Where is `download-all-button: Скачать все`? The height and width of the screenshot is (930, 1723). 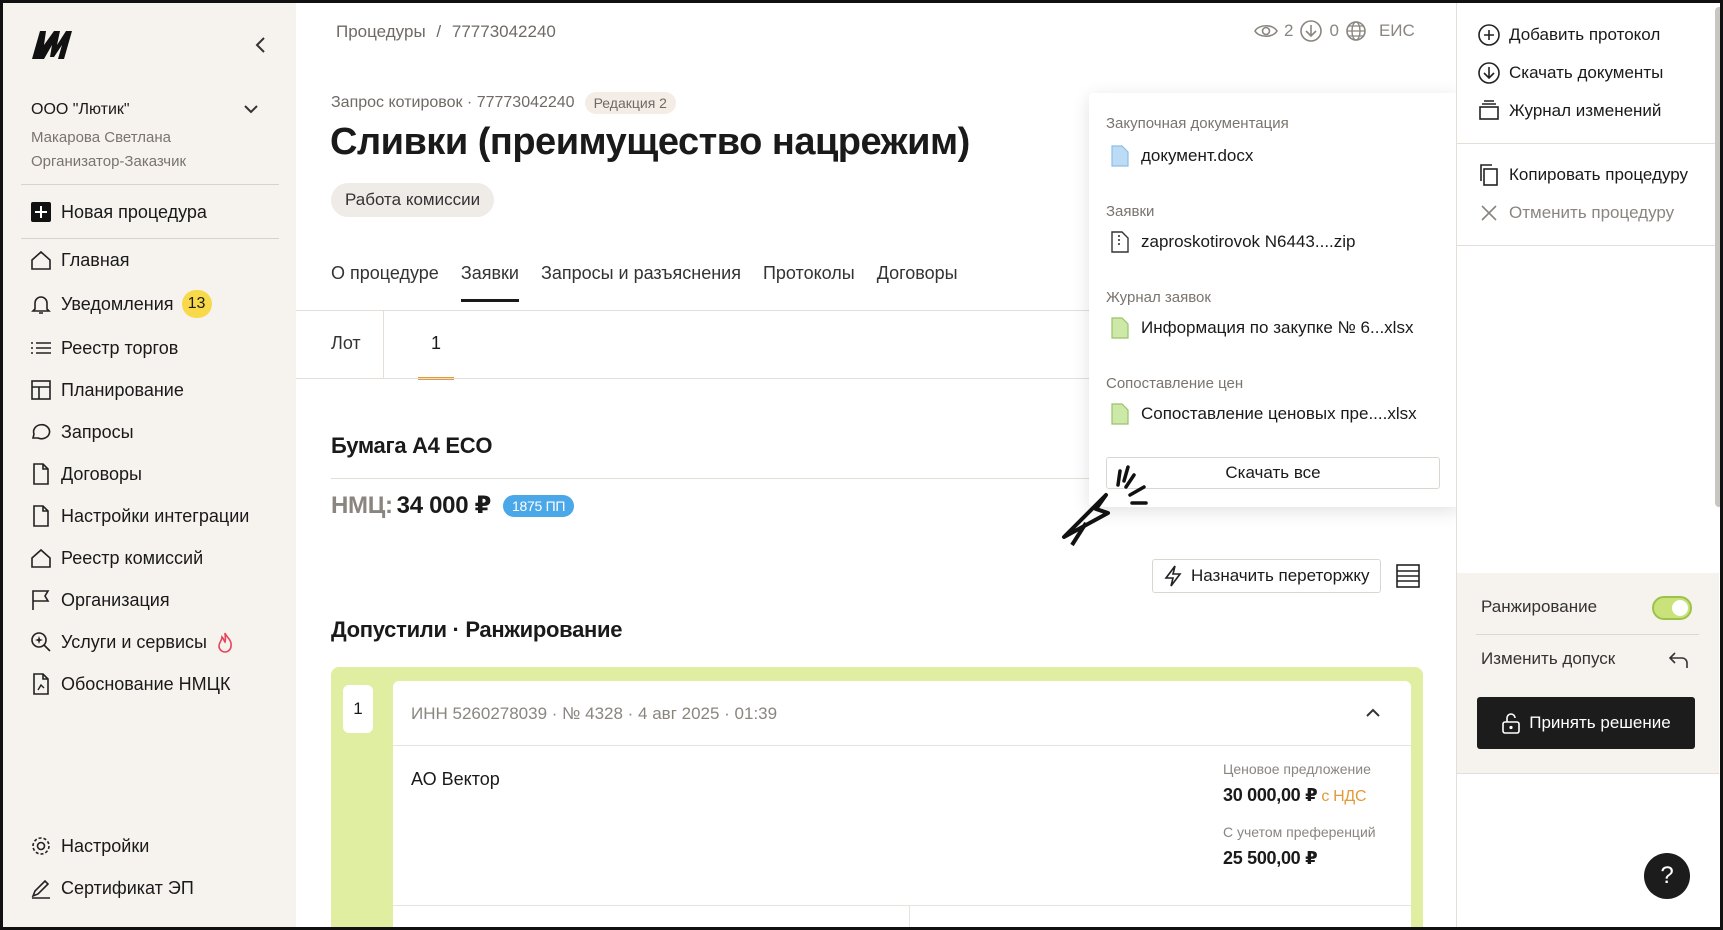
download-all-button: Скачать все is located at coordinates (1273, 473).